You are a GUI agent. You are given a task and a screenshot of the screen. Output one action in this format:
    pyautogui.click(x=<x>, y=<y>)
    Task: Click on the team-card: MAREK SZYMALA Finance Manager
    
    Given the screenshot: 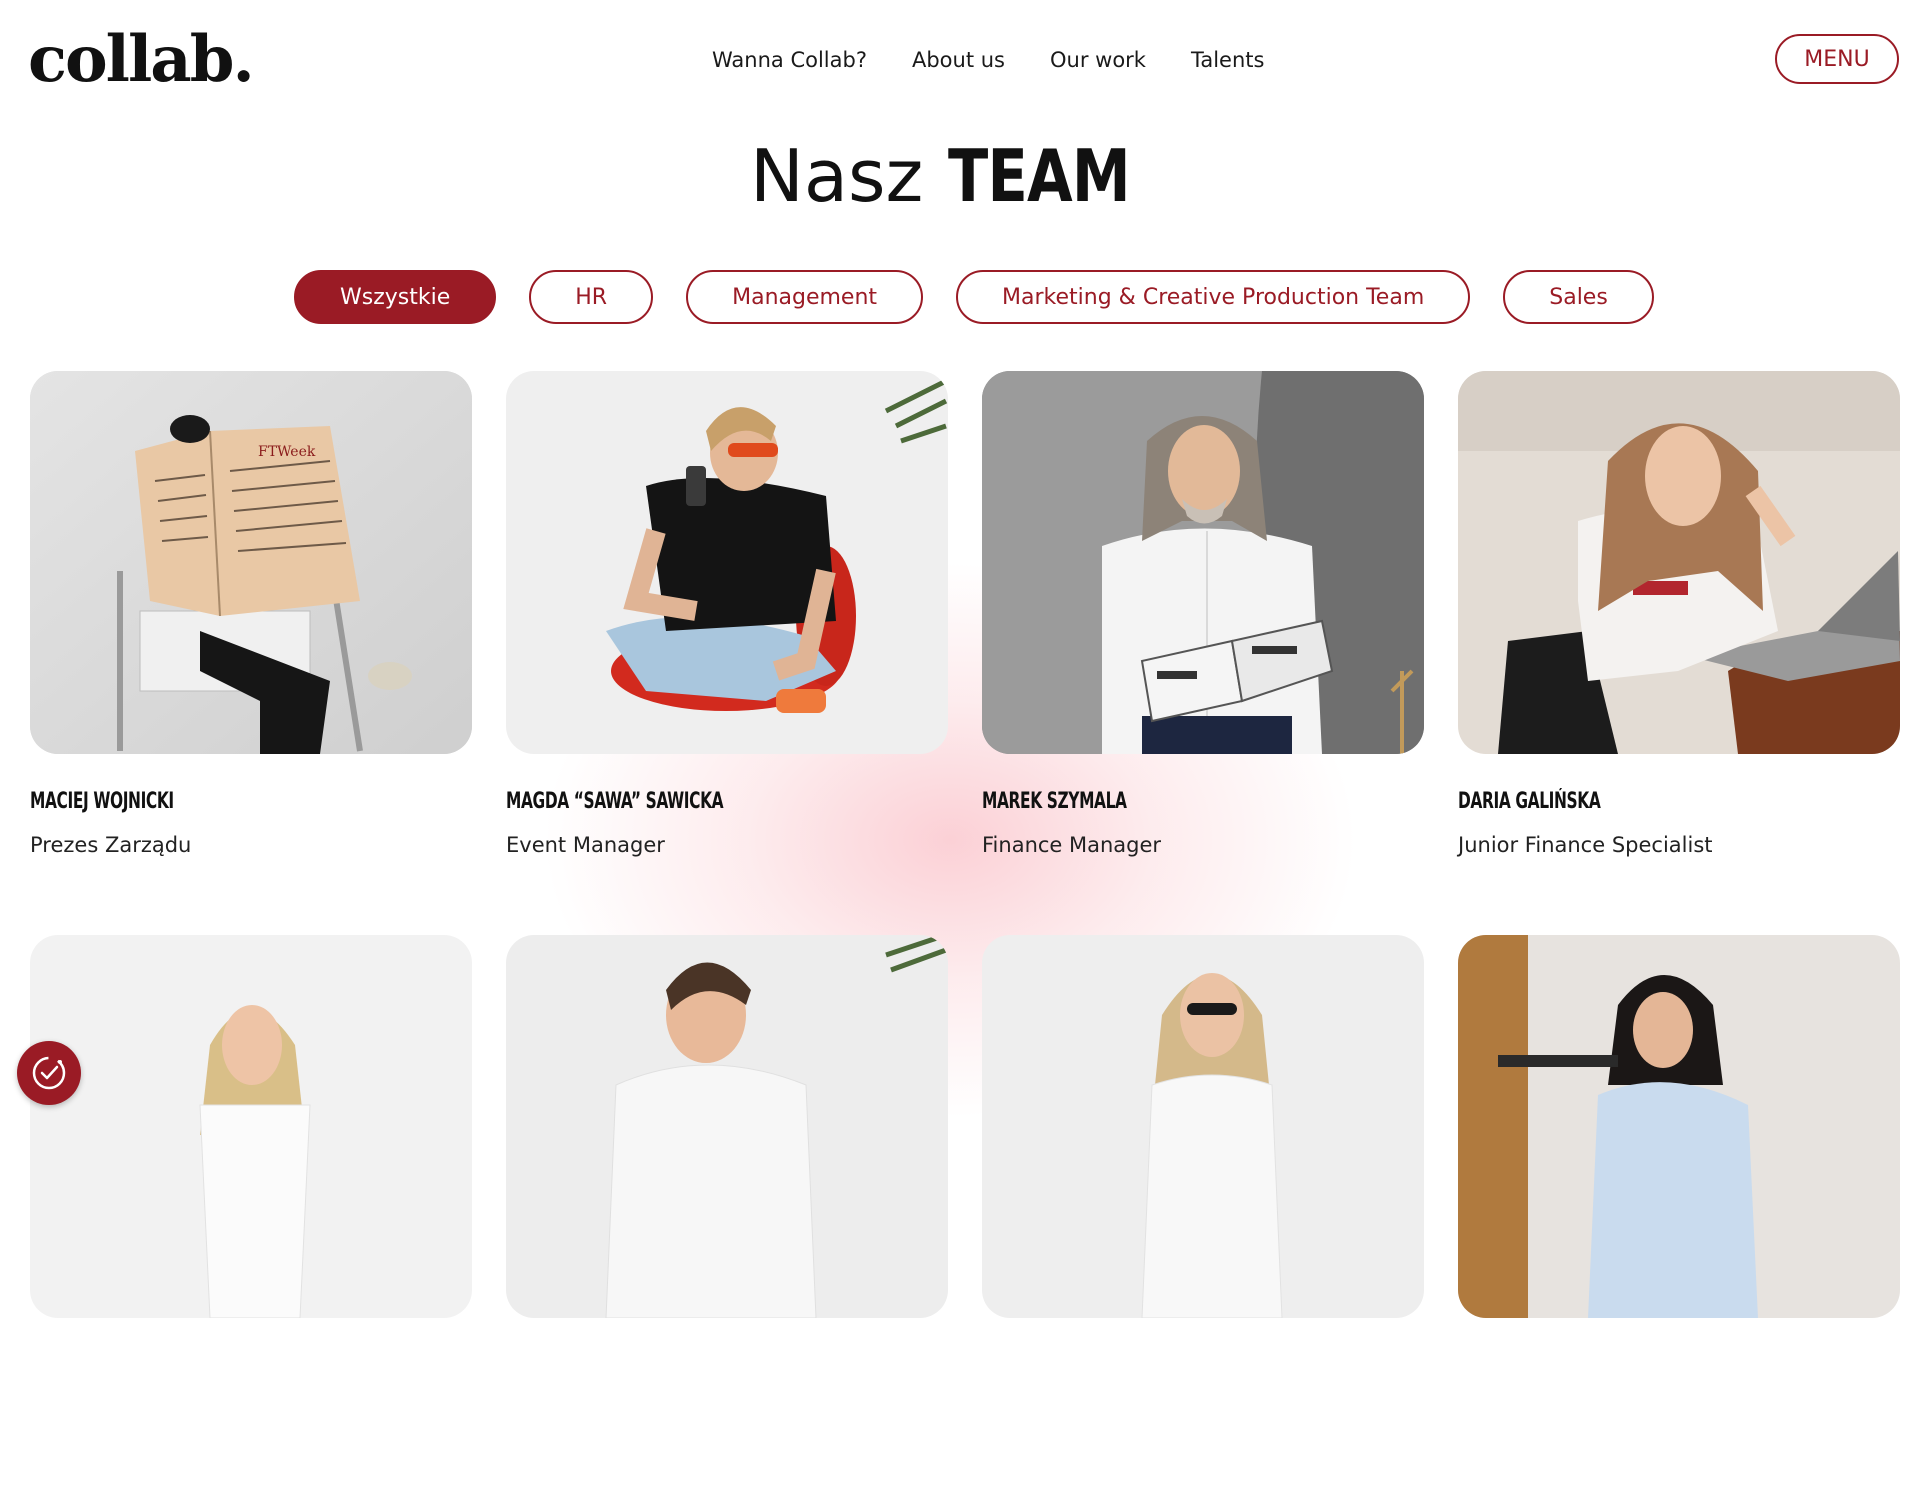 What is the action you would take?
    pyautogui.click(x=1203, y=653)
    